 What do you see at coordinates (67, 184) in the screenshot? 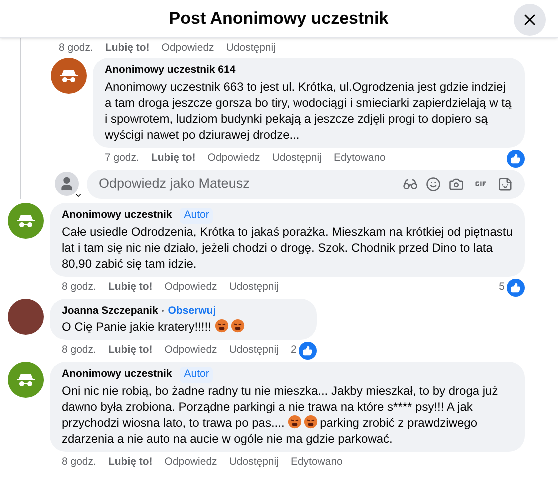
I see `person-icon` at bounding box center [67, 184].